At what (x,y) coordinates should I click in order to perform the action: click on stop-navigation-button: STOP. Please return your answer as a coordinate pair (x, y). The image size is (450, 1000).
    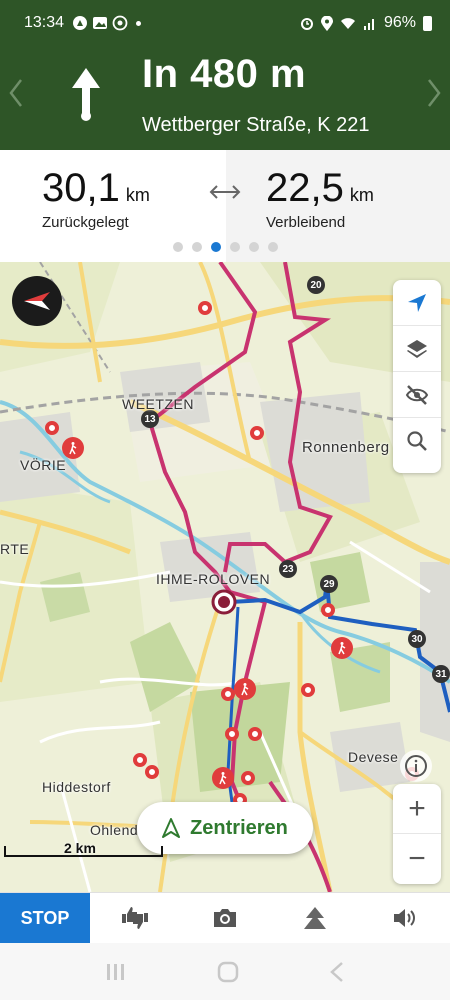
    Looking at the image, I should click on (45, 918).